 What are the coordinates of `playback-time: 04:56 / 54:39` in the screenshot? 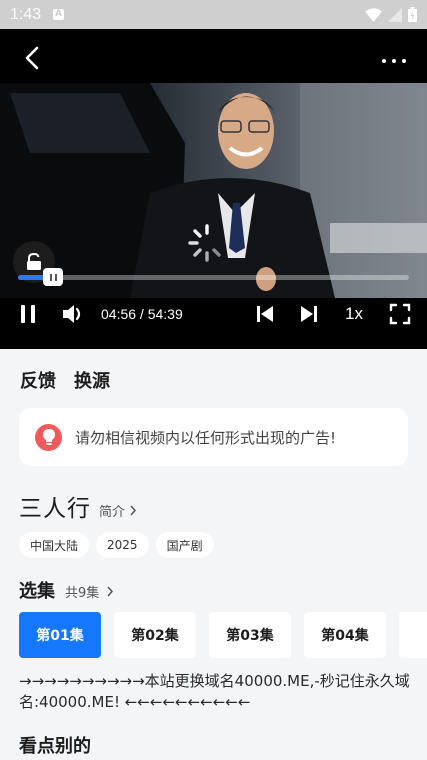 It's located at (142, 314).